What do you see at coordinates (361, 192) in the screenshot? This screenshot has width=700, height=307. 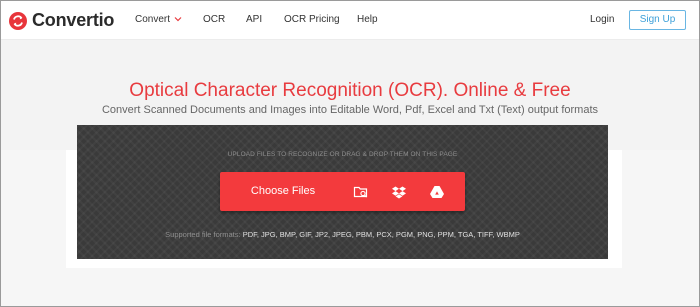 I see `folder-search-icon` at bounding box center [361, 192].